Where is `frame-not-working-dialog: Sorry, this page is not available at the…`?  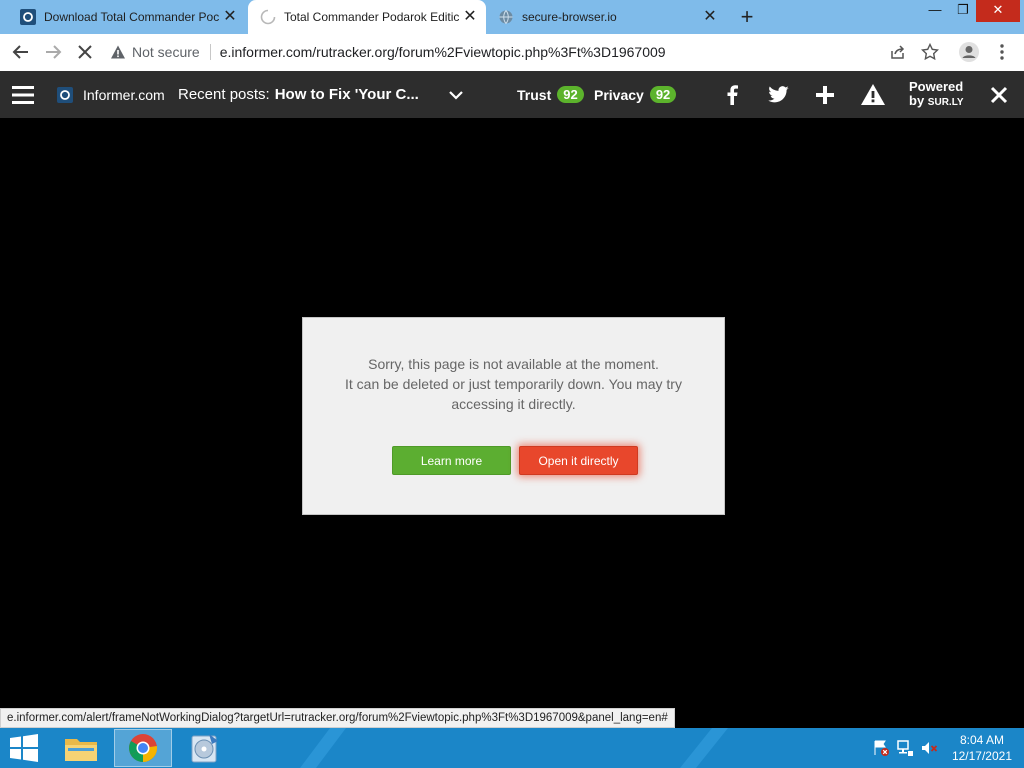 frame-not-working-dialog: Sorry, this page is not available at the… is located at coordinates (513, 416).